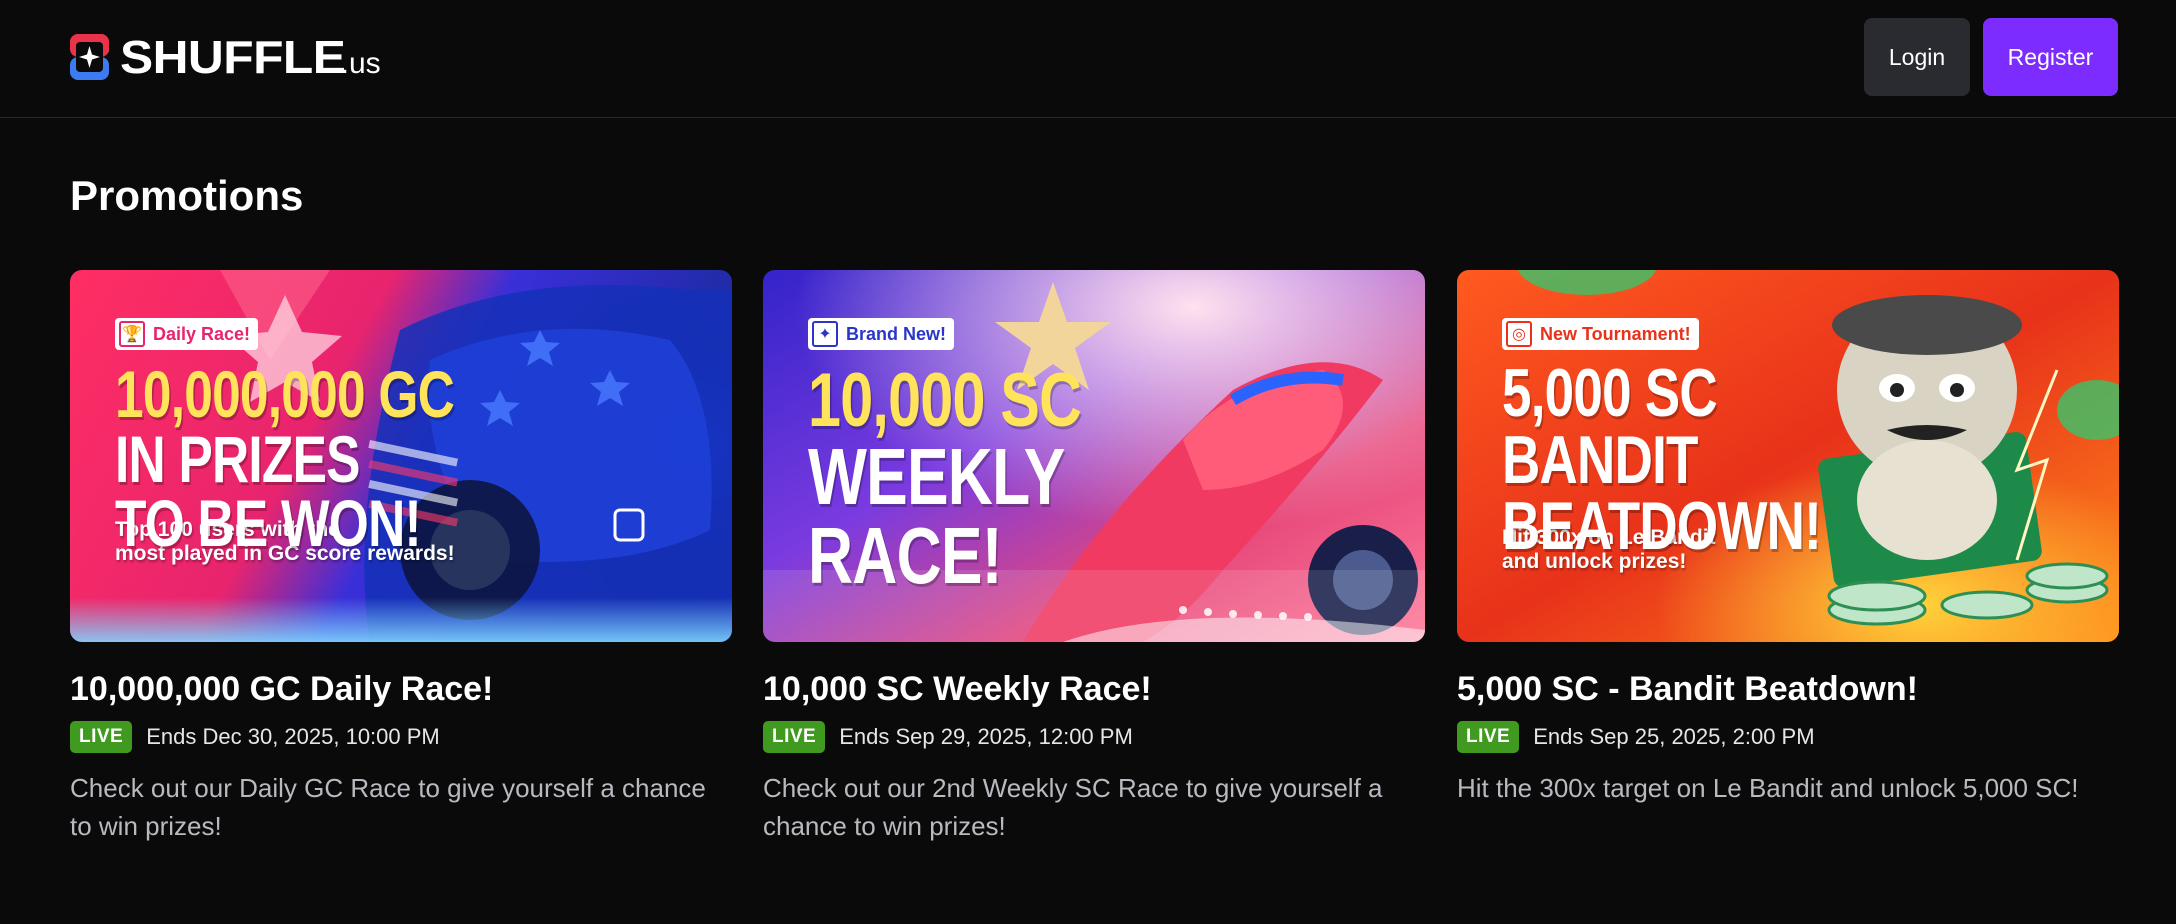  I want to click on top-navigation-bar: SHUFFLE .us Login Register, so click(1088, 59).